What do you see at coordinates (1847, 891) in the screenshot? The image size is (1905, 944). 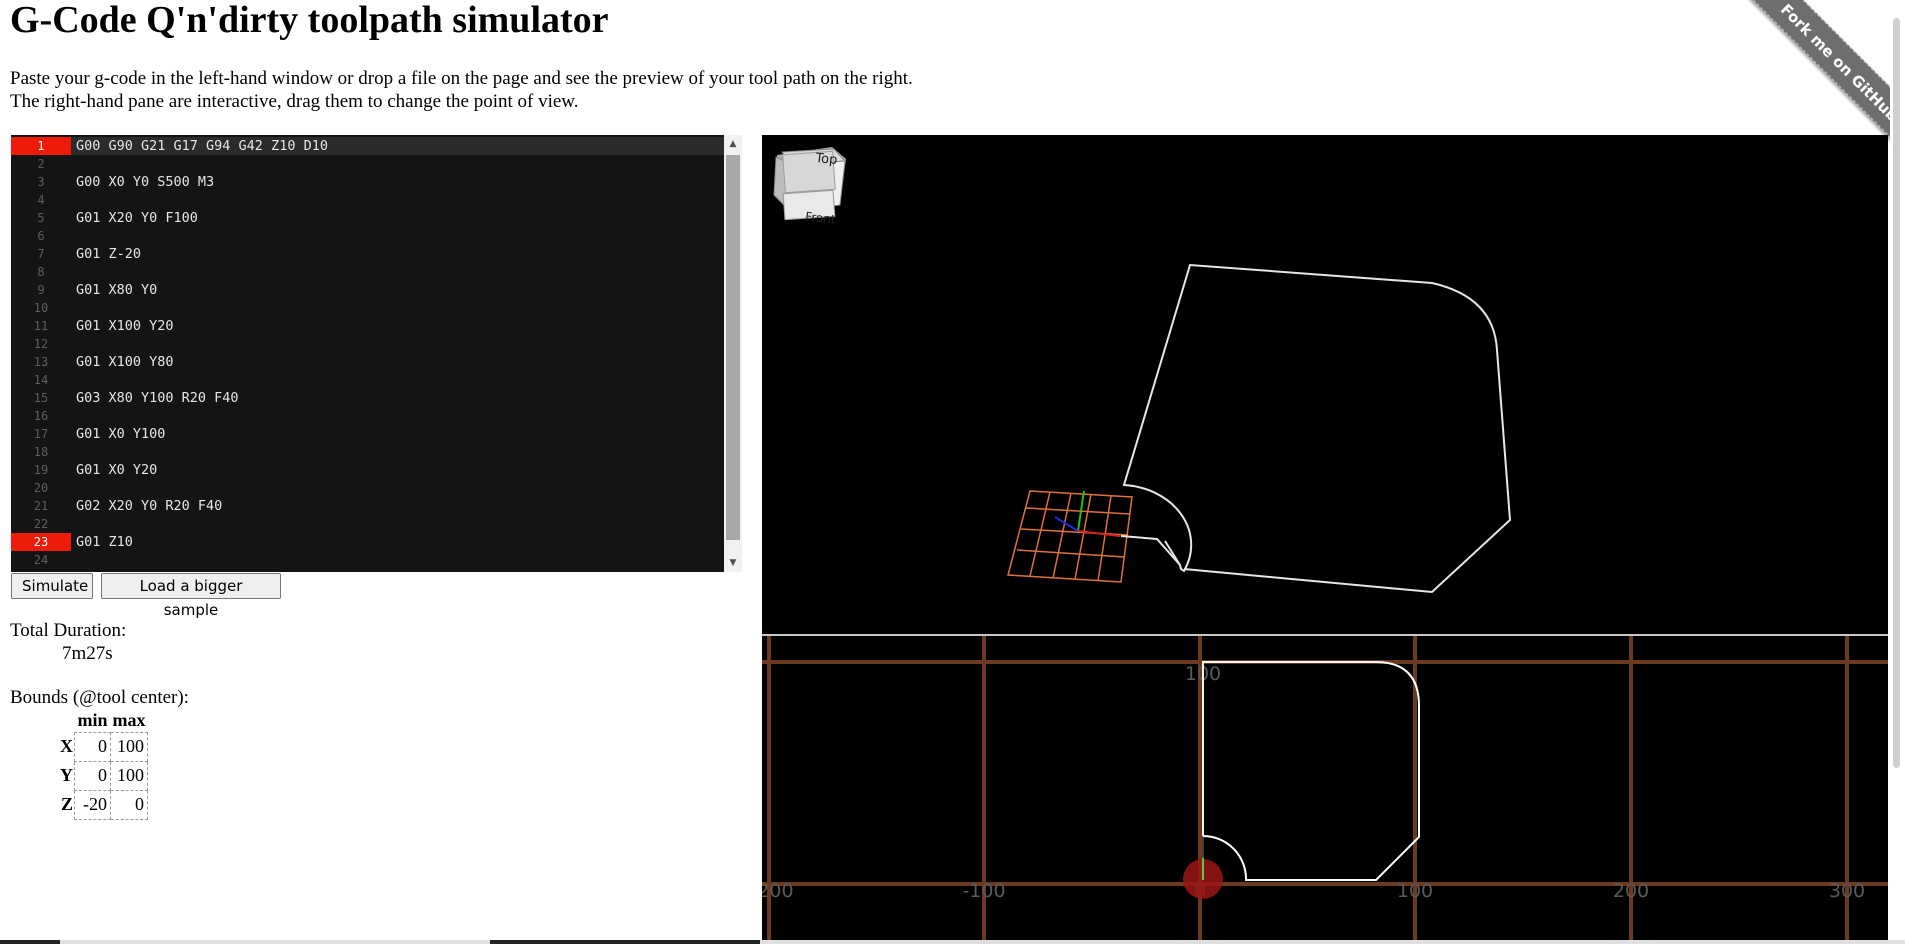 I see `x-tick-label: 300` at bounding box center [1847, 891].